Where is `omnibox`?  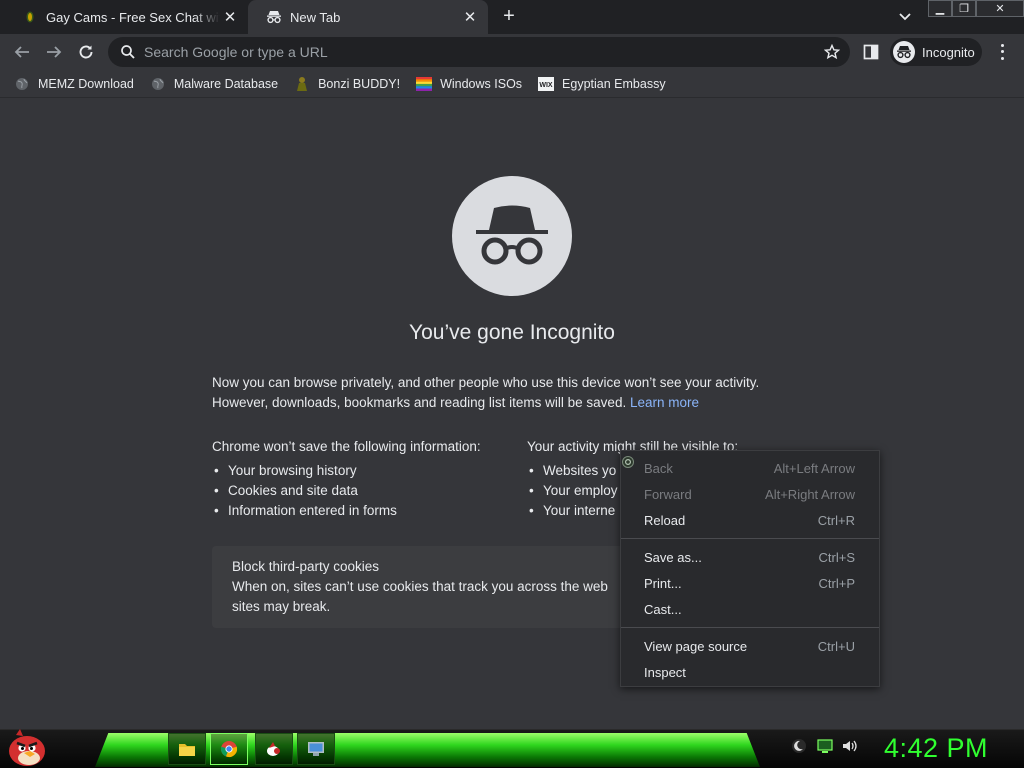 omnibox is located at coordinates (479, 52).